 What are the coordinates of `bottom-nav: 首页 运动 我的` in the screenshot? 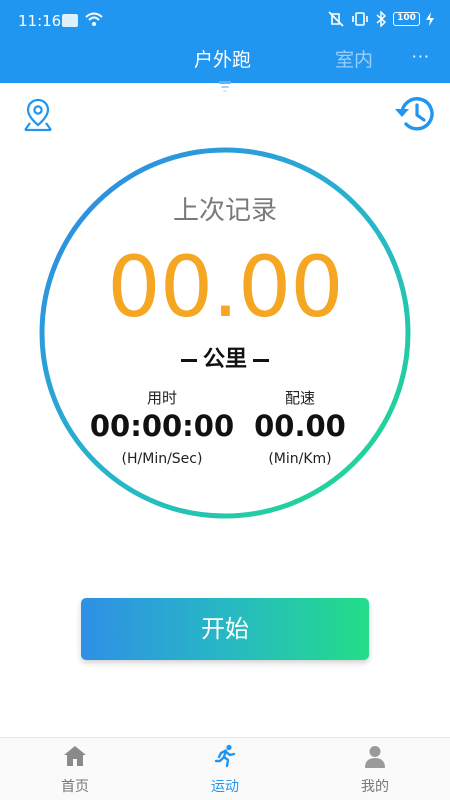 It's located at (225, 768).